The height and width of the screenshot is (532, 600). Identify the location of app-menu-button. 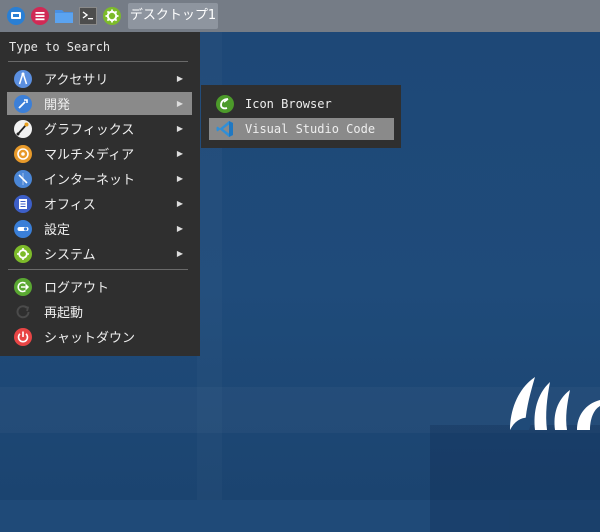
(16, 16).